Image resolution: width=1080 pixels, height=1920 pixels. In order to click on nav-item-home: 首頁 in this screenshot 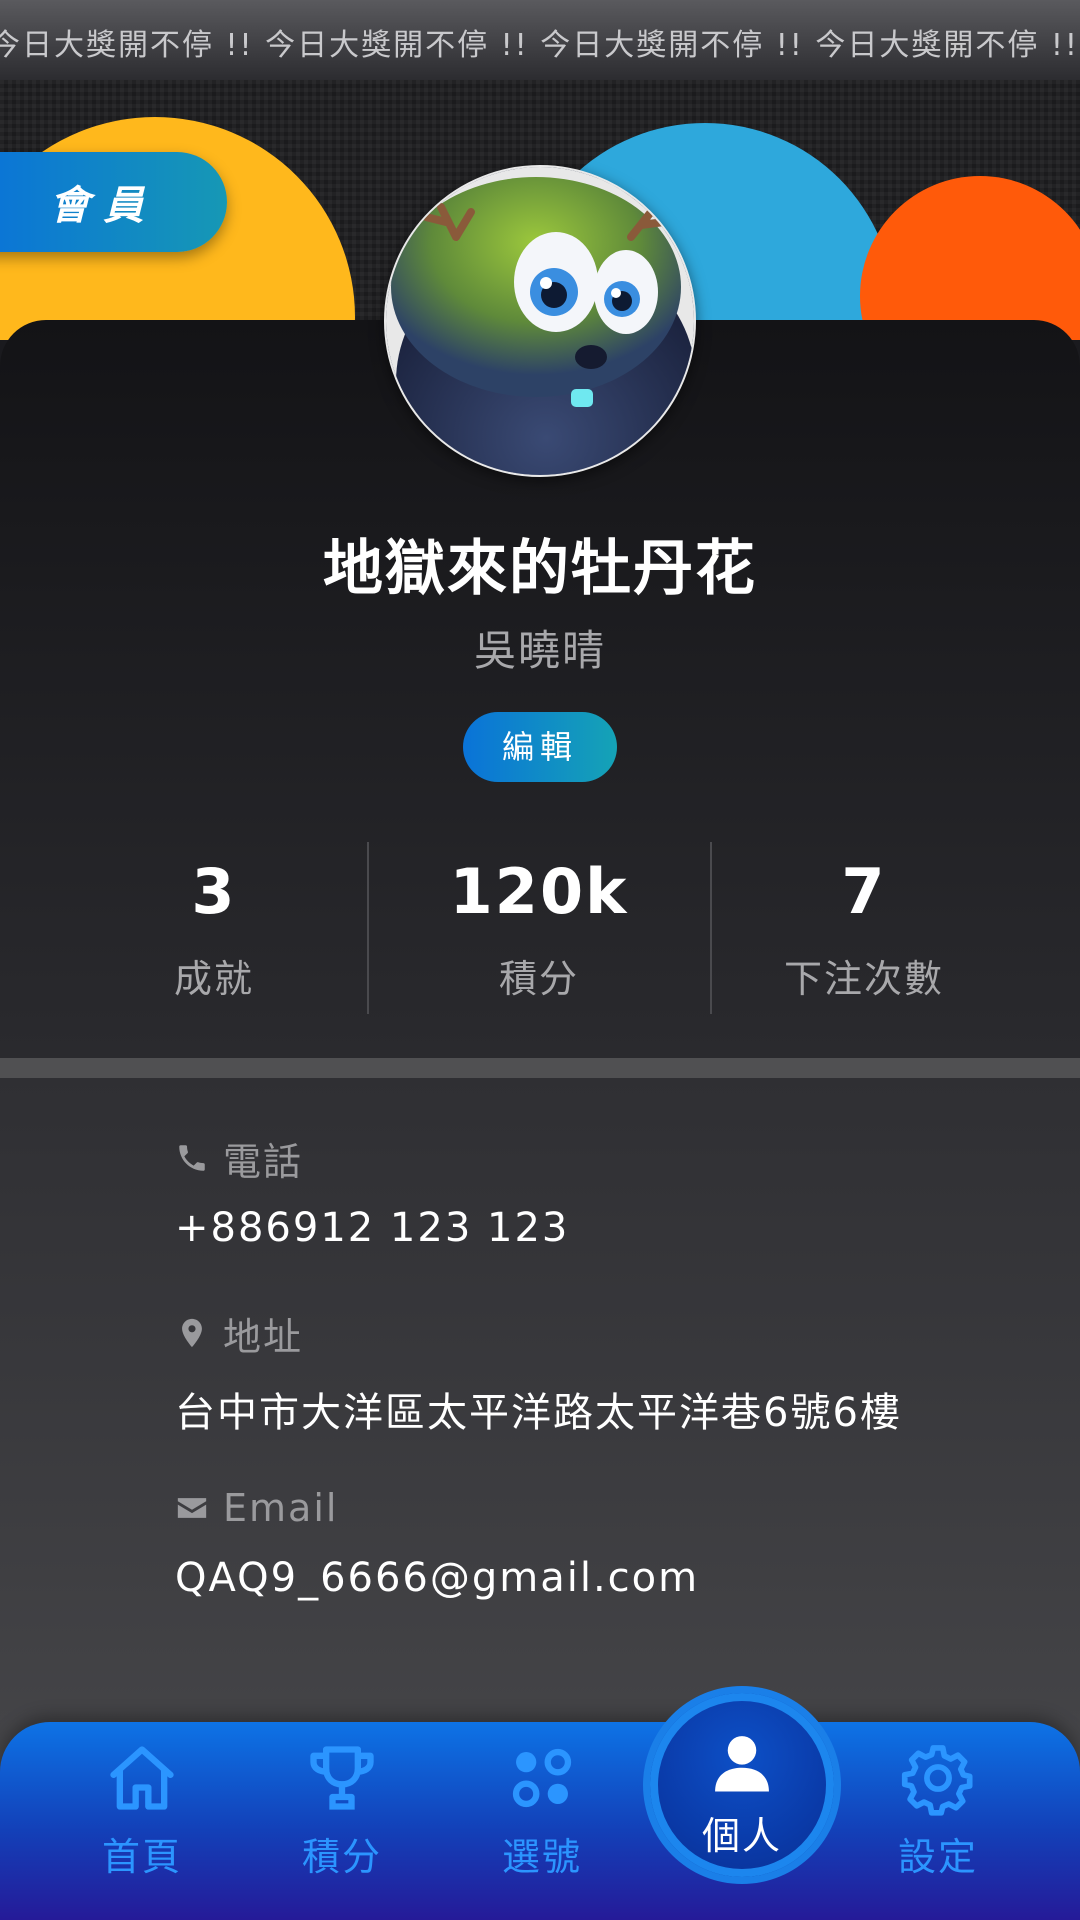, I will do `click(142, 1810)`.